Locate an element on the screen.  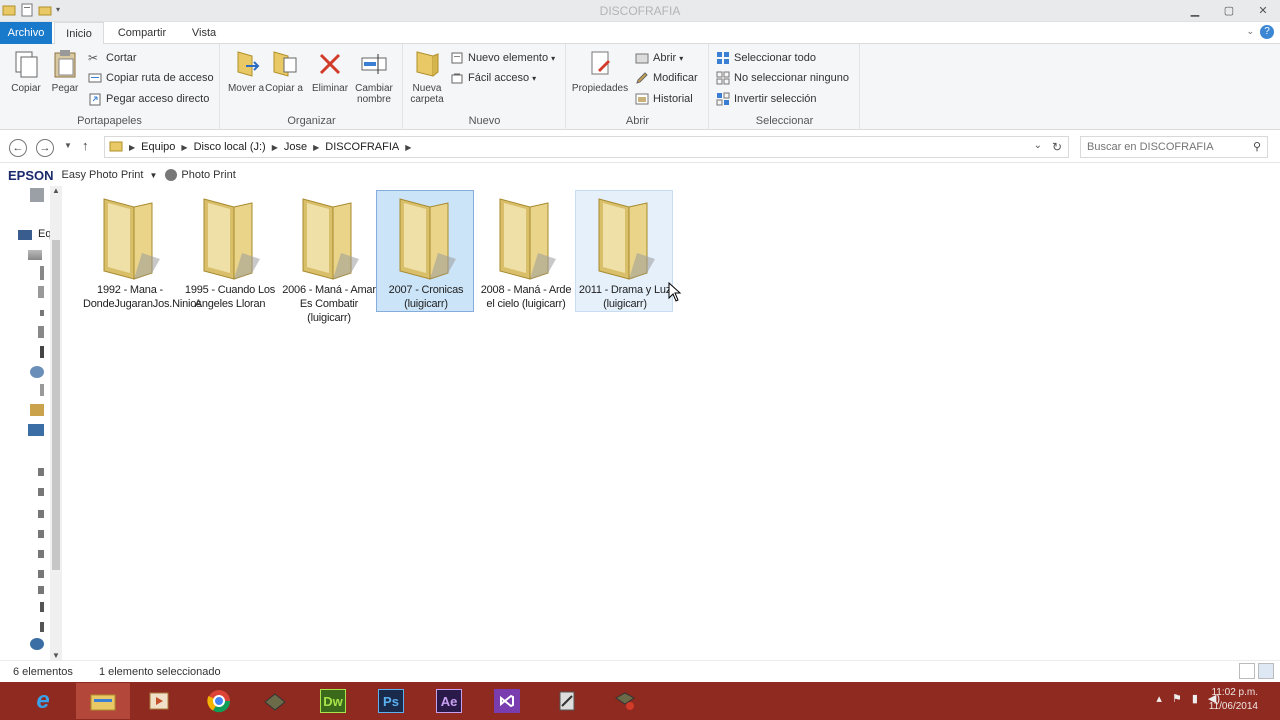
copy-to-button: Copiar a is located at coordinates (284, 71).